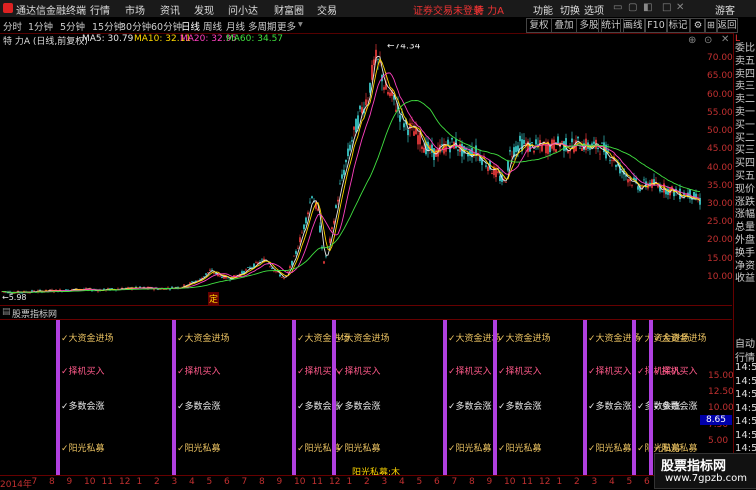  I want to click on period-15min: 15分钟, so click(107, 26).